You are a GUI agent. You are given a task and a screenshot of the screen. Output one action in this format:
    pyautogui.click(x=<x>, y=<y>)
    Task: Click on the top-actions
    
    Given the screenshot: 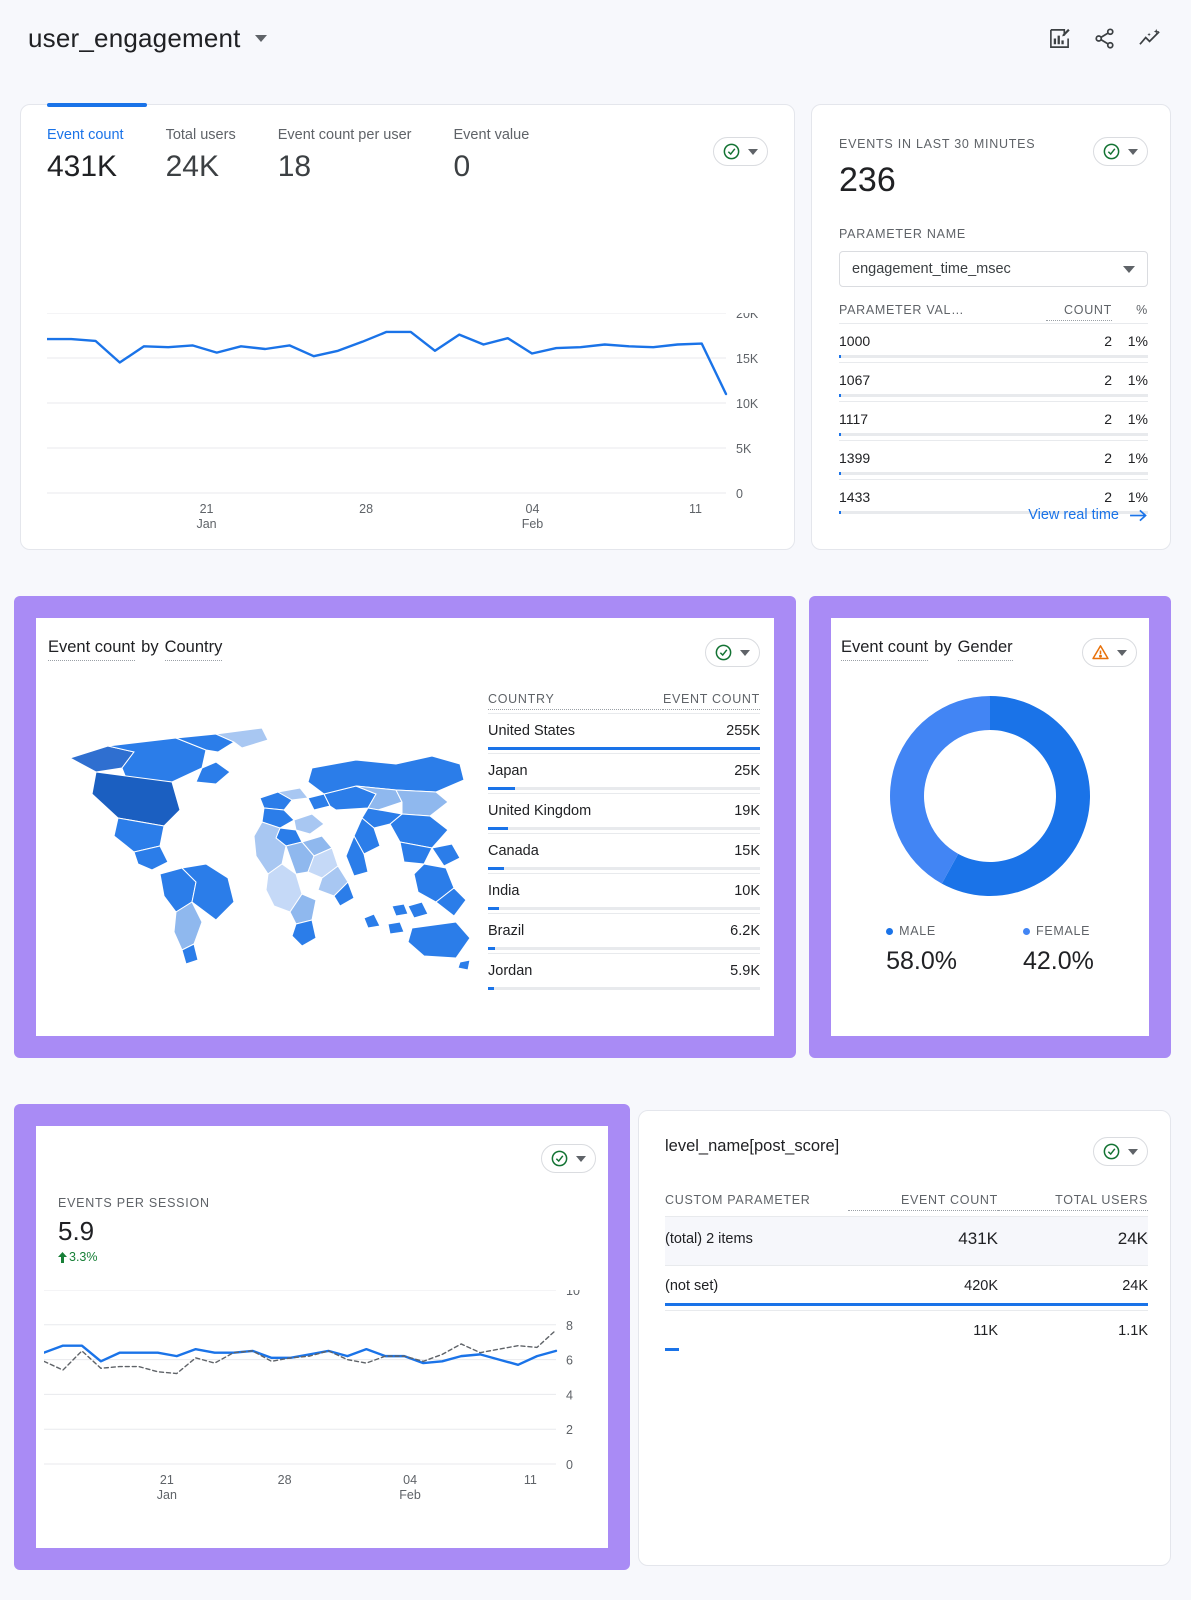 What is the action you would take?
    pyautogui.click(x=1105, y=38)
    